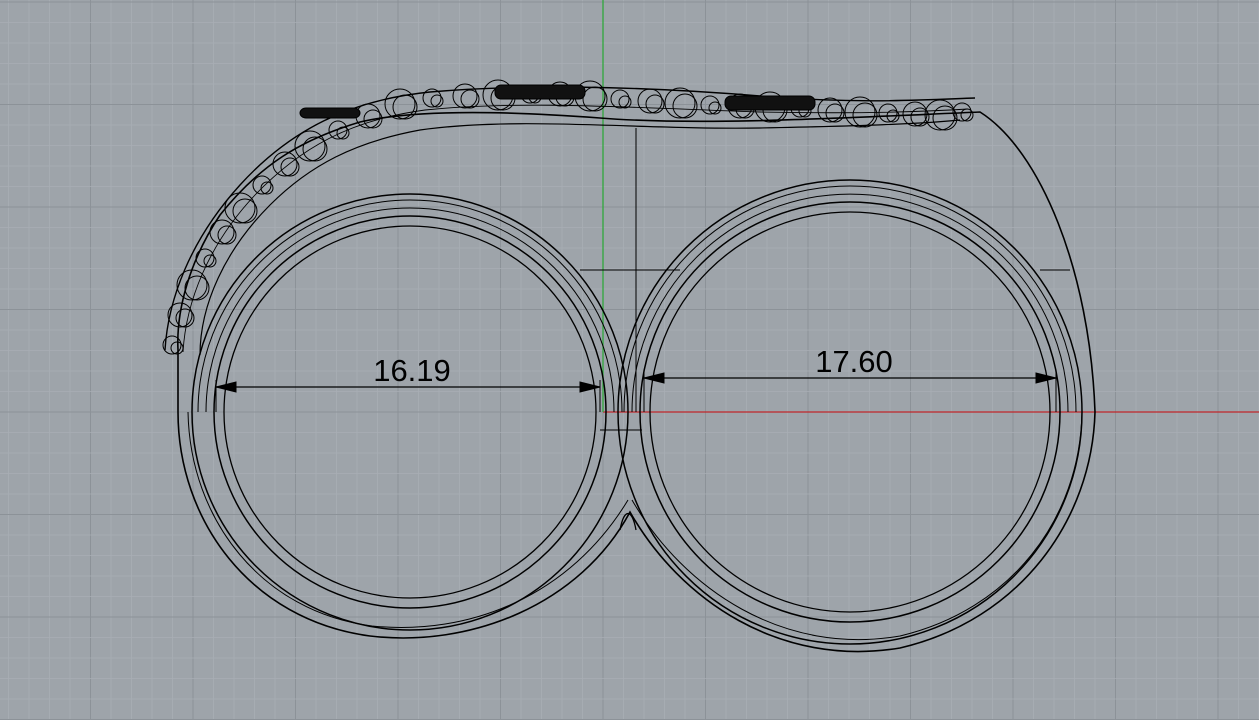 This screenshot has height=720, width=1259. What do you see at coordinates (854, 361) in the screenshot?
I see `dimension-right-label: 17.60` at bounding box center [854, 361].